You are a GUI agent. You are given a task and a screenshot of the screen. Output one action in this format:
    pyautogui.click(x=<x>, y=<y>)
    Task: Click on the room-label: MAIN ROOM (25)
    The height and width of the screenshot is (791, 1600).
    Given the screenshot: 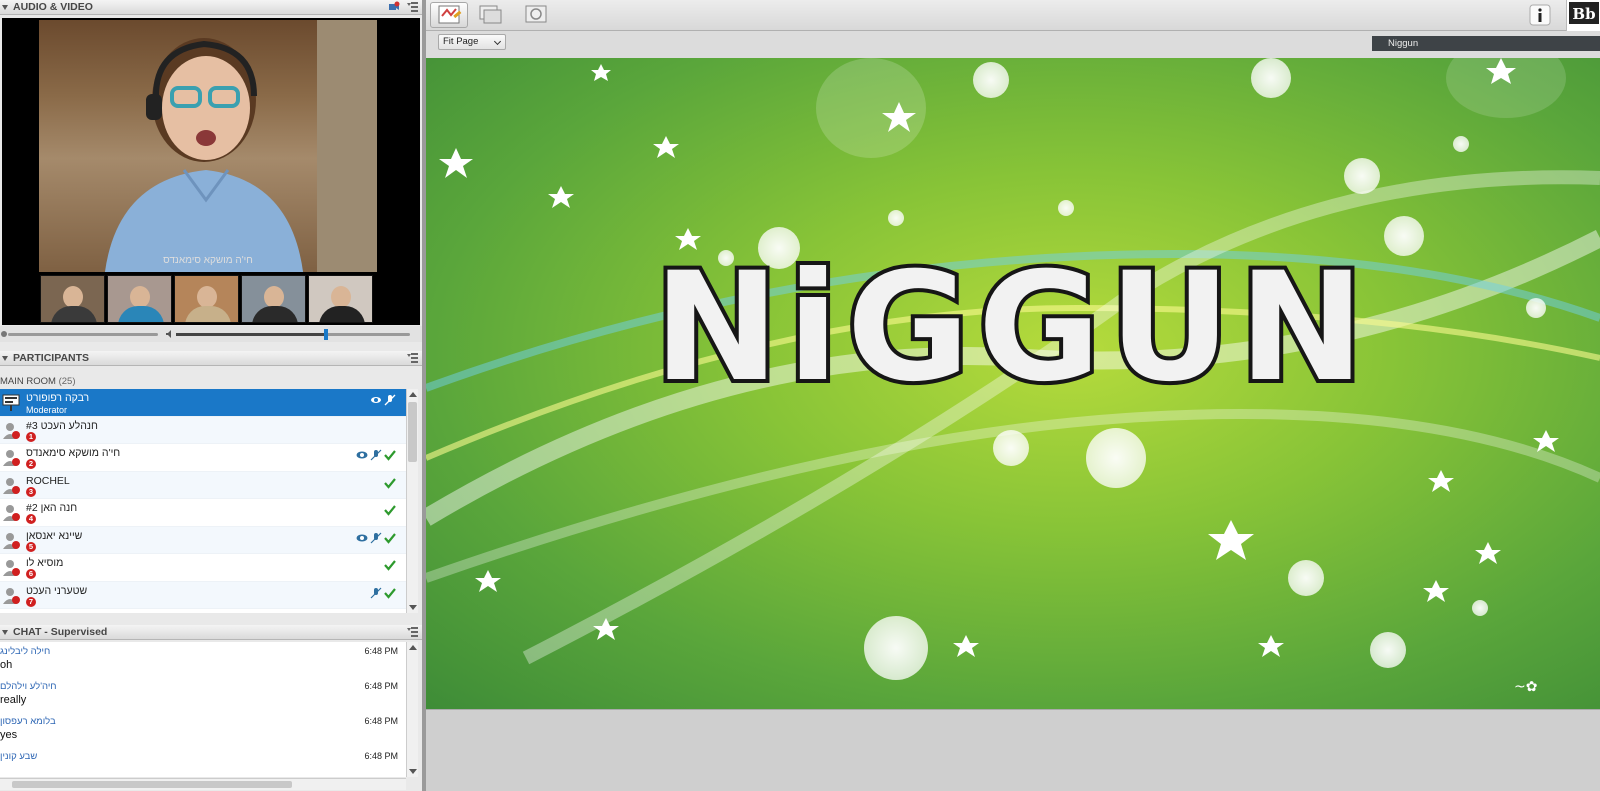 What is the action you would take?
    pyautogui.click(x=38, y=381)
    